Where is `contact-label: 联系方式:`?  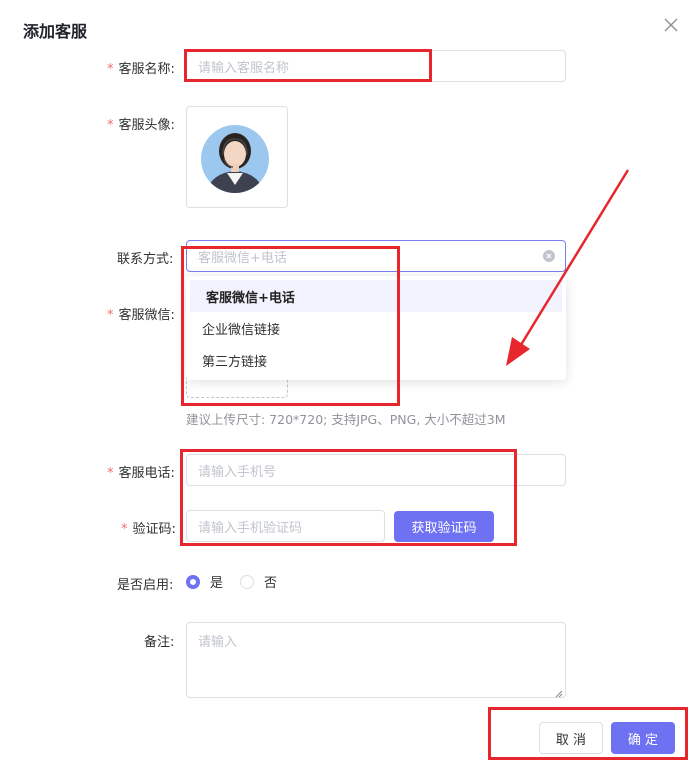
contact-label: 联系方式: is located at coordinates (145, 259).